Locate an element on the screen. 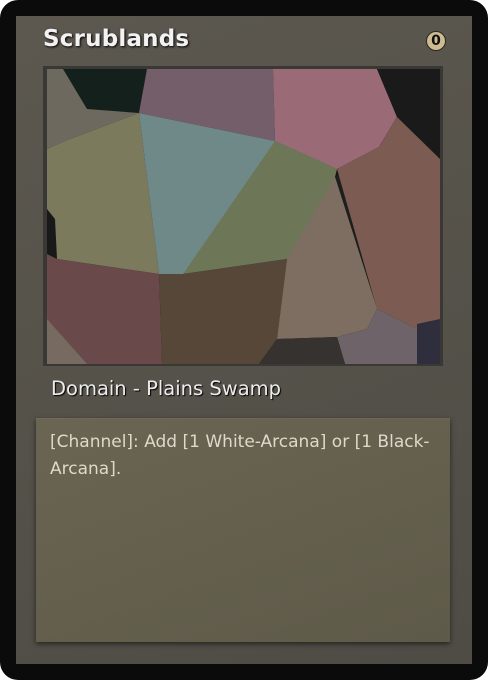  card-name: Scrublands is located at coordinates (116, 39).